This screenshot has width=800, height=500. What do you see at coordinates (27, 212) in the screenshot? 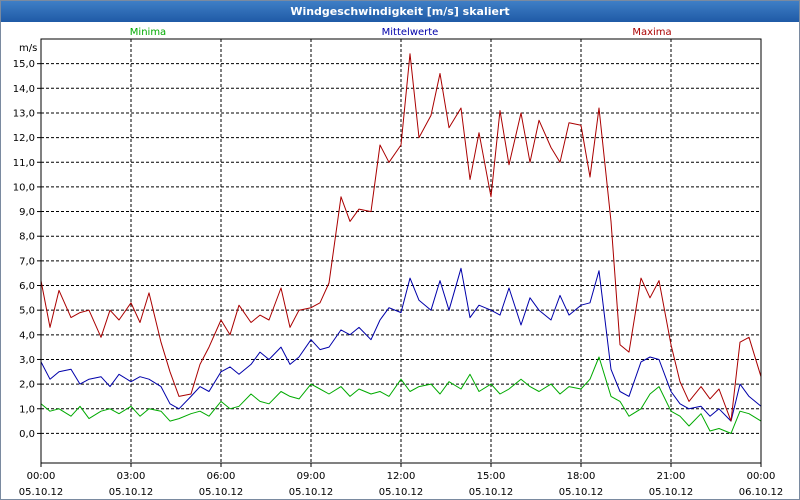
I see `y-tick-label: 9,0` at bounding box center [27, 212].